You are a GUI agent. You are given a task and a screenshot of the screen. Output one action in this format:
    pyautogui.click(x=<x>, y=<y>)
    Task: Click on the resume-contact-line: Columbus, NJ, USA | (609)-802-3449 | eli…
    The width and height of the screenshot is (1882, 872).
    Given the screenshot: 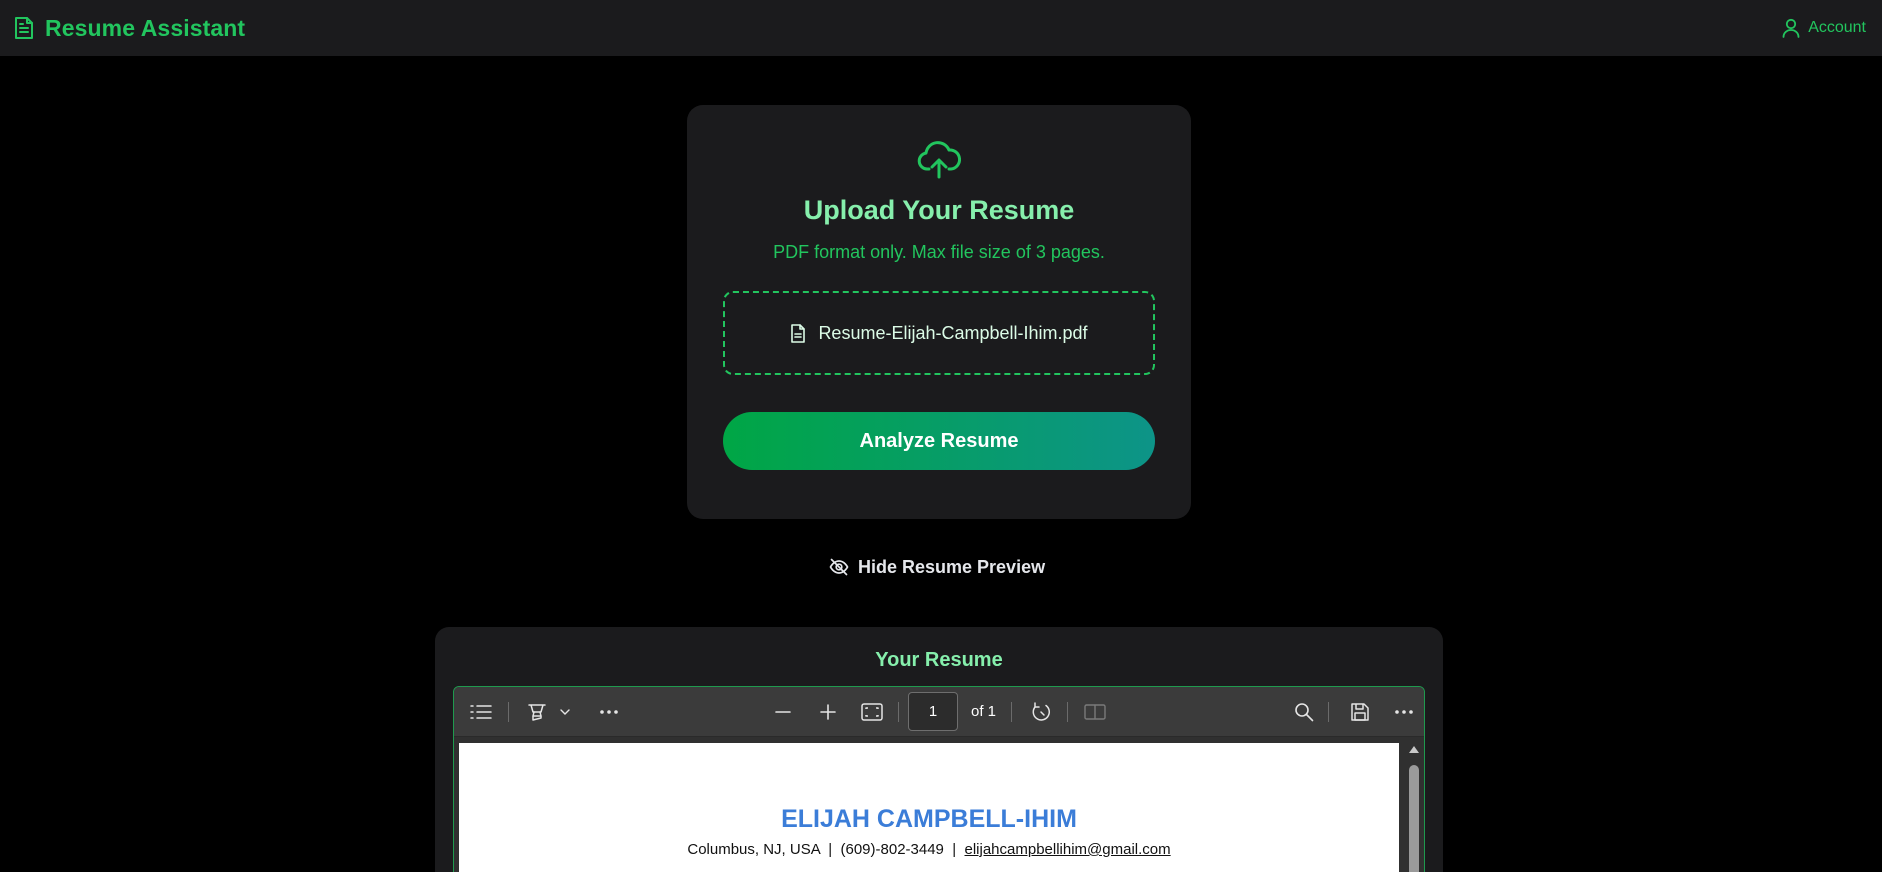 What is the action you would take?
    pyautogui.click(x=929, y=849)
    